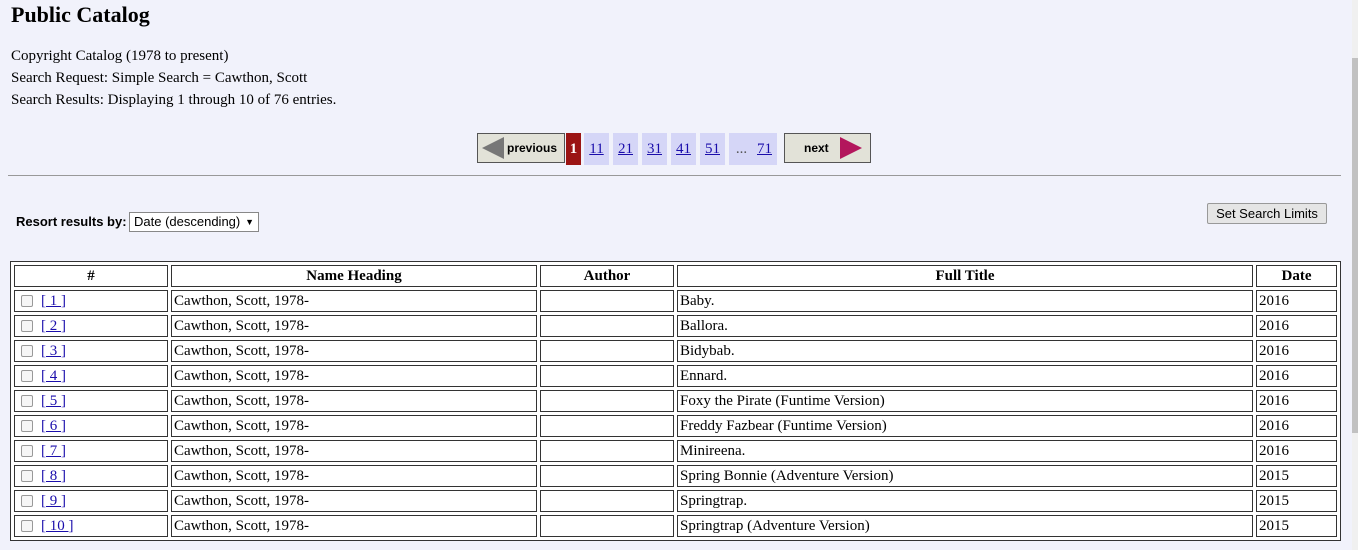 This screenshot has height=550, width=1358. Describe the element at coordinates (53, 351) in the screenshot. I see `record-link: [ 3 ]` at that location.